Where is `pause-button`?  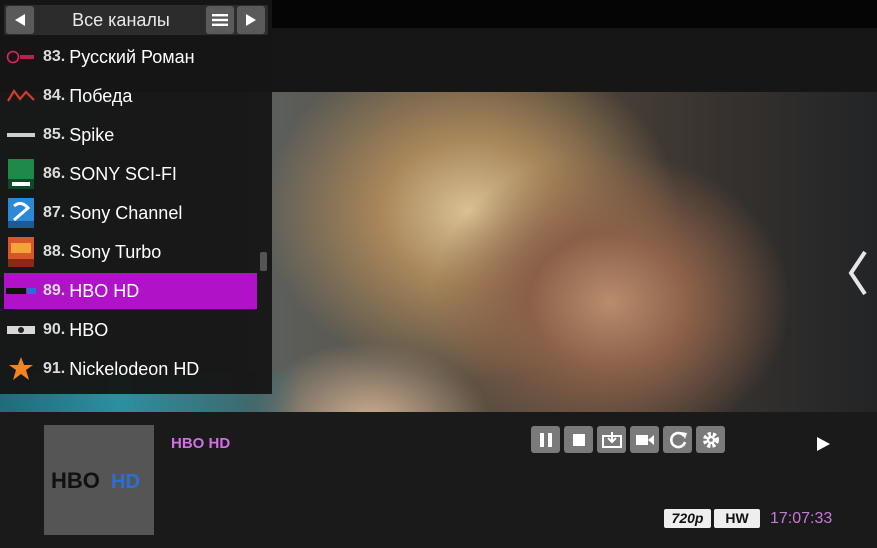 pause-button is located at coordinates (545, 439).